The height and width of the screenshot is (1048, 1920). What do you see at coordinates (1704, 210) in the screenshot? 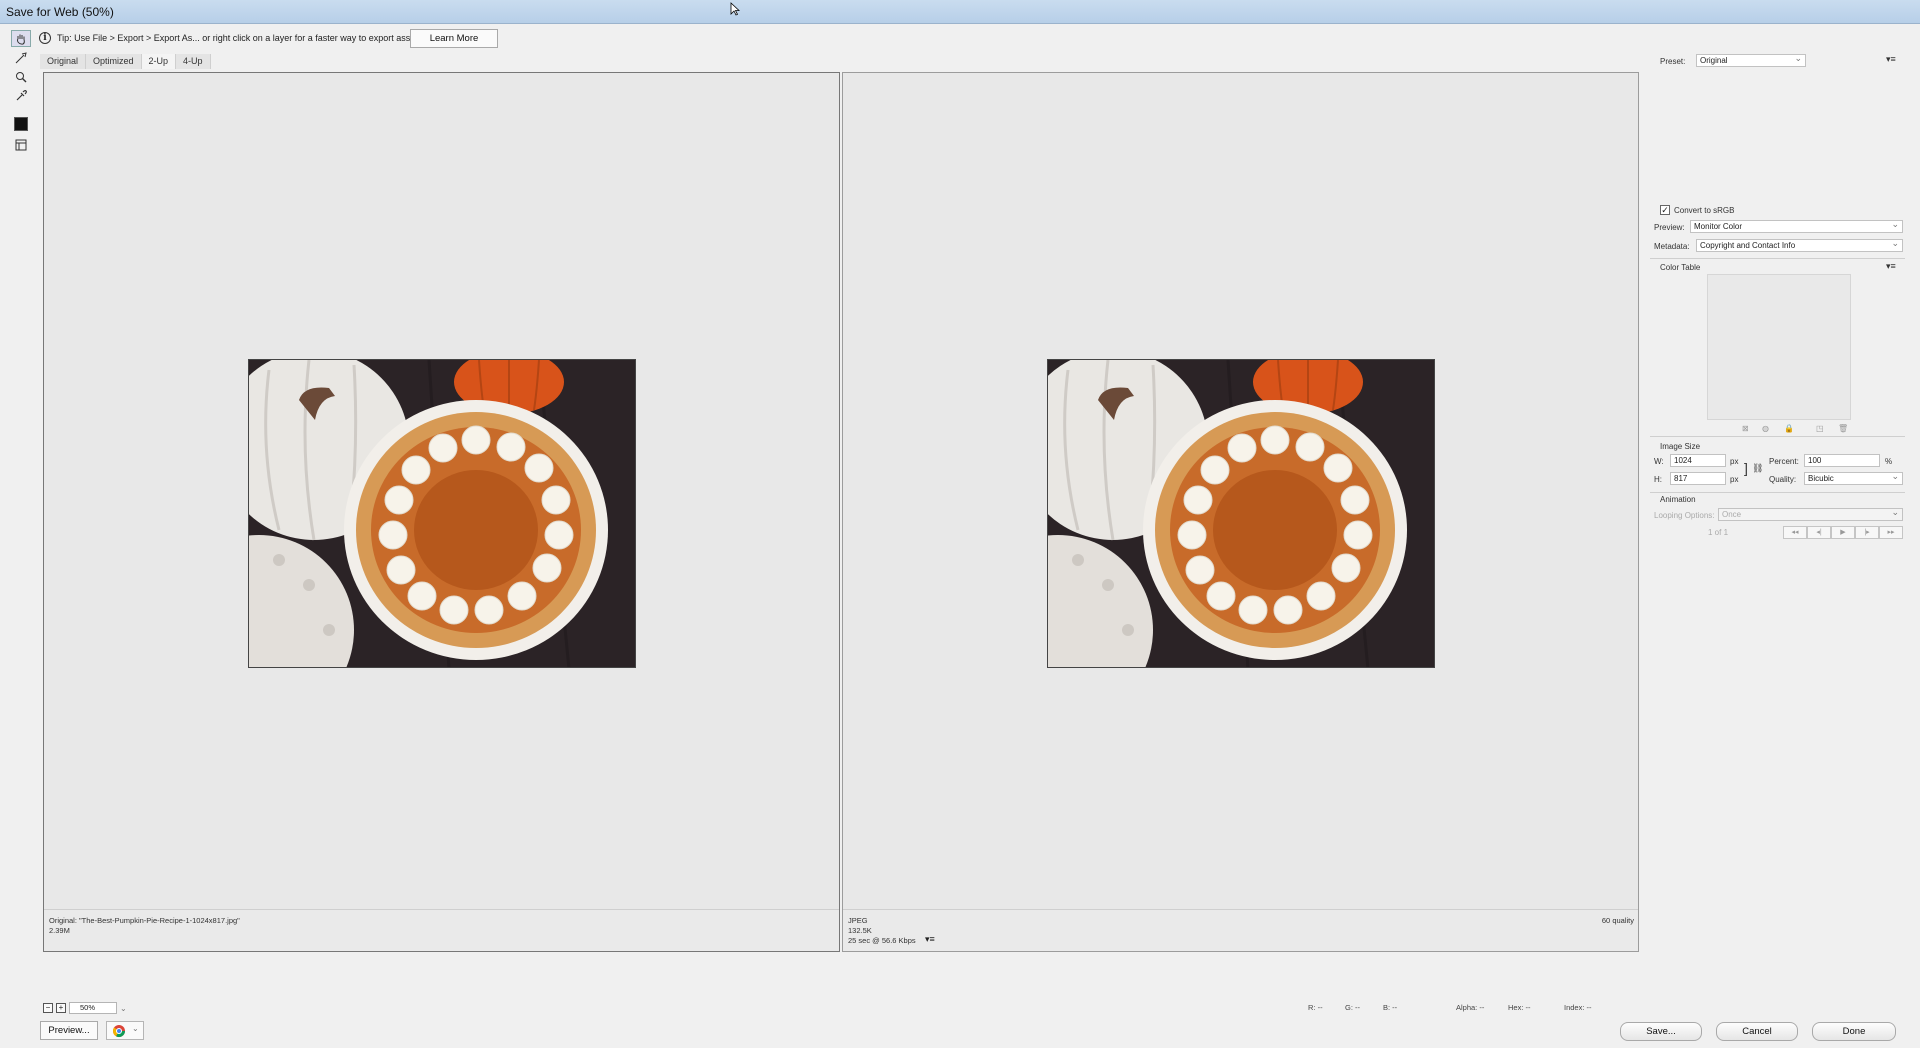
I see `convert-srgb-label: Convert to sRGB` at bounding box center [1704, 210].